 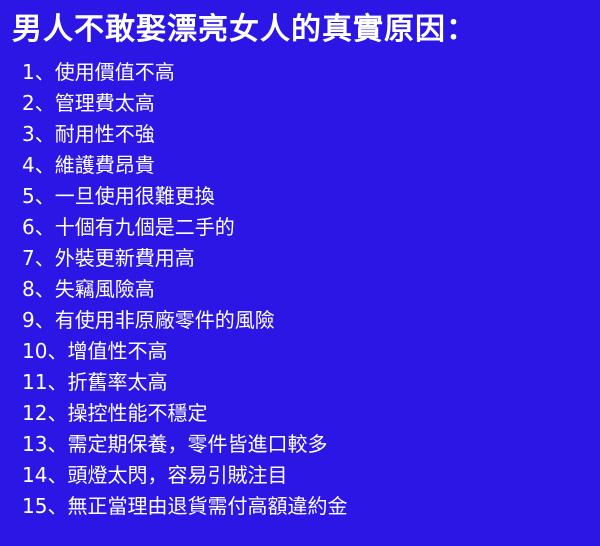 I want to click on item-text: 管理費太高, so click(x=104, y=103).